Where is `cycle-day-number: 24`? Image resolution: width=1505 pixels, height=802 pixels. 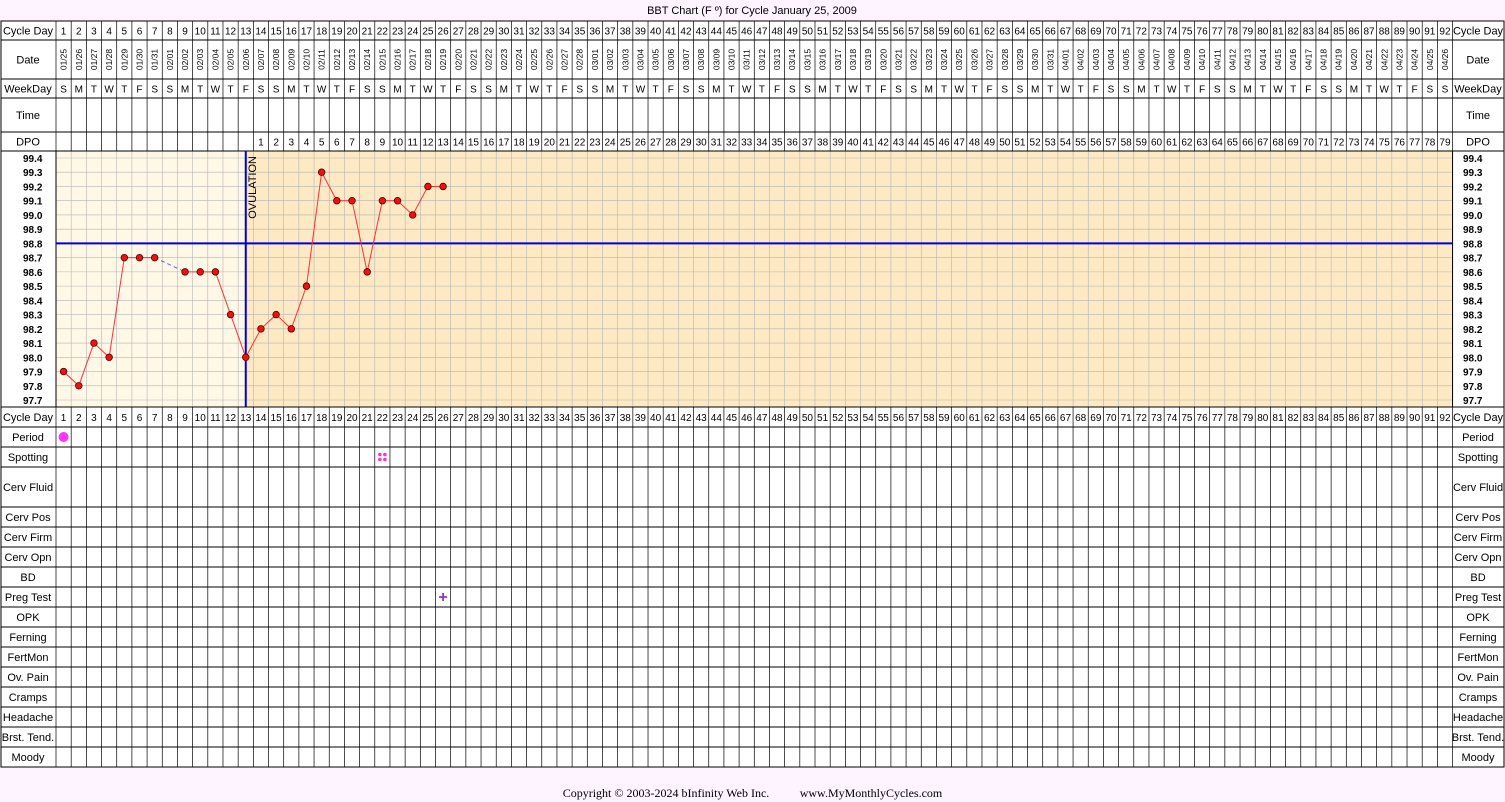 cycle-day-number: 24 is located at coordinates (413, 32).